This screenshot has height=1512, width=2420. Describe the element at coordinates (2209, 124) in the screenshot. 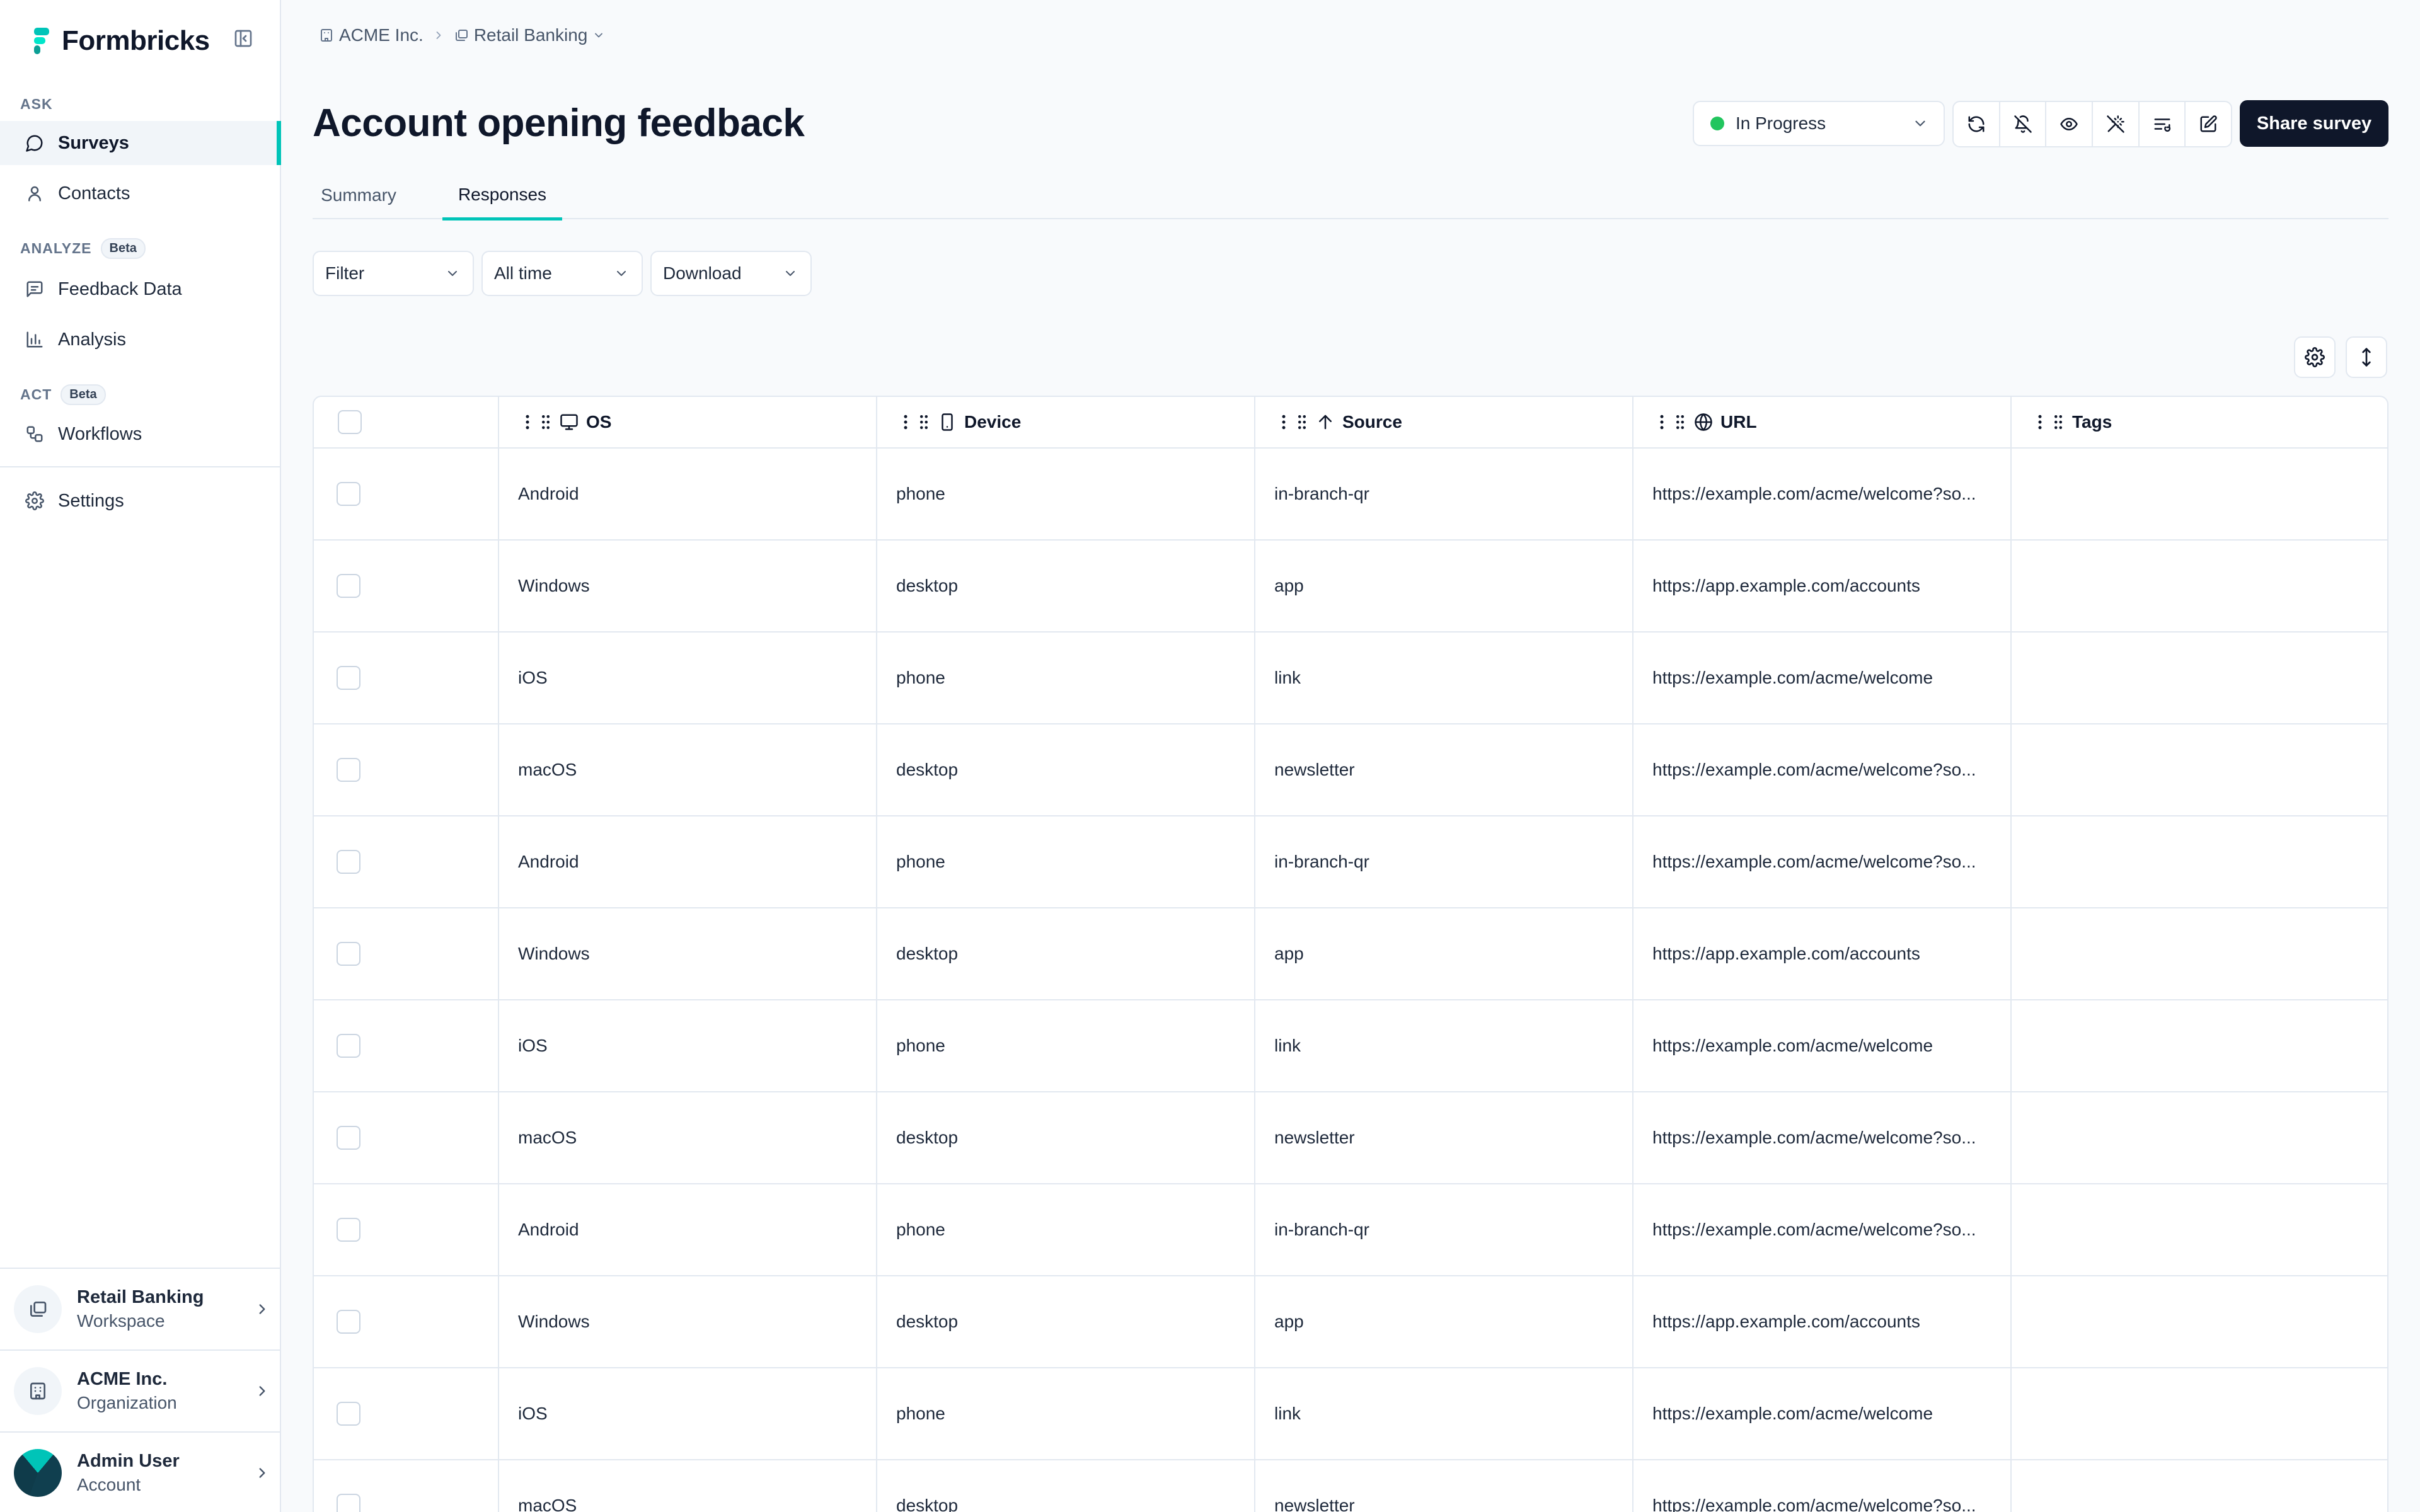

I see `edit-survey-button` at that location.